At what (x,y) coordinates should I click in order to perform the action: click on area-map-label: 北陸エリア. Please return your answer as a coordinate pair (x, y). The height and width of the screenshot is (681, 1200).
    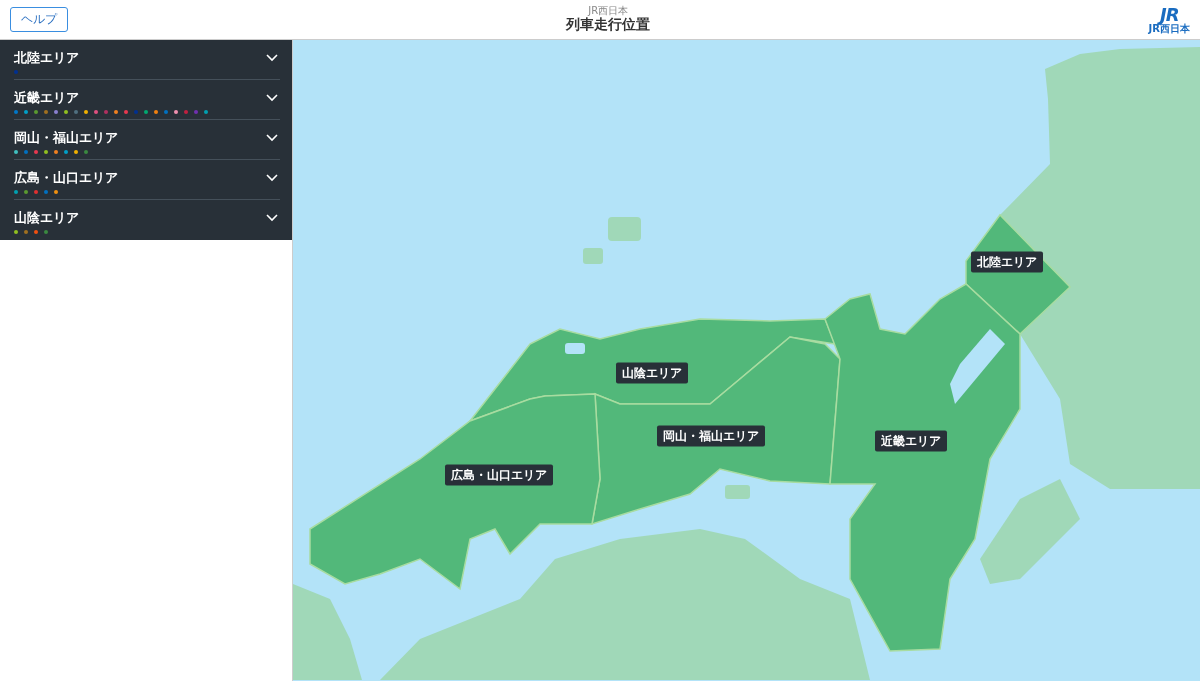
    Looking at the image, I should click on (1007, 262).